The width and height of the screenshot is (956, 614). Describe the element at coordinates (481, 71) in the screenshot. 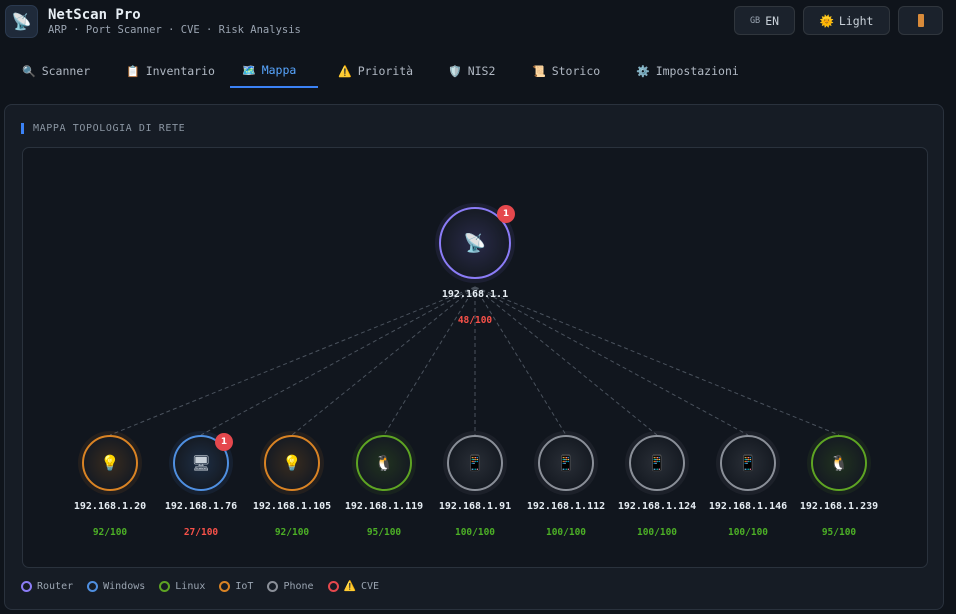

I see `tab-label: NIS2` at that location.